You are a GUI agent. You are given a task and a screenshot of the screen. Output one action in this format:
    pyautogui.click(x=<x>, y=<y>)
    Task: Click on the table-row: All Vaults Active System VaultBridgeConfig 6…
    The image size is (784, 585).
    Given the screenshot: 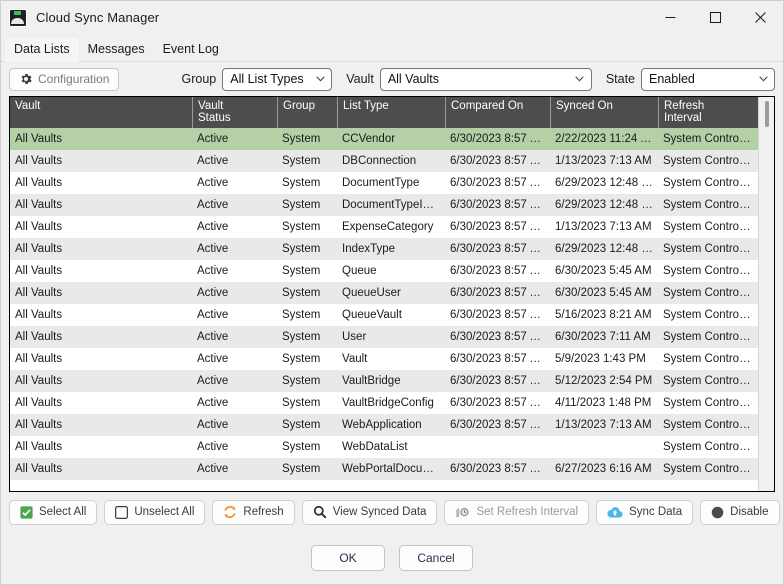 What is the action you would take?
    pyautogui.click(x=384, y=403)
    